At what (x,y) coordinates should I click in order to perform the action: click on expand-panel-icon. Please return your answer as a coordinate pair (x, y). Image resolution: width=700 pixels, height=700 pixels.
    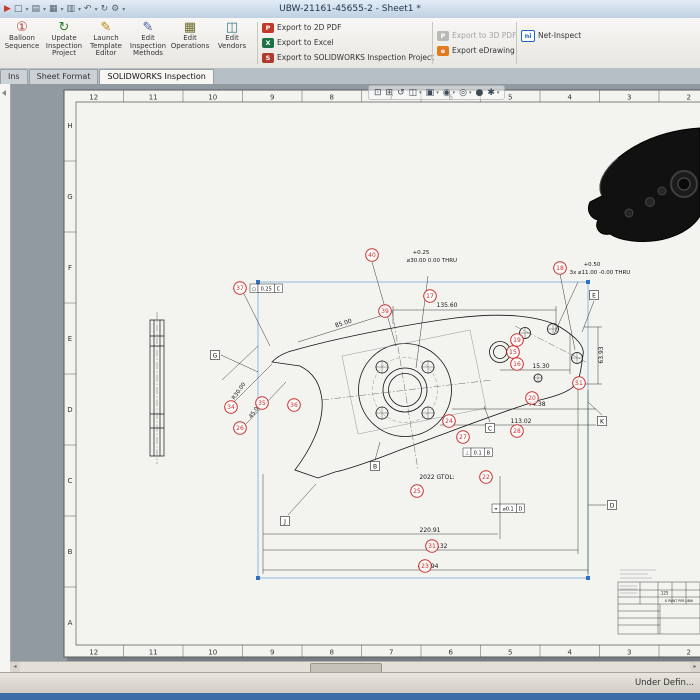
    Looking at the image, I should click on (4, 93).